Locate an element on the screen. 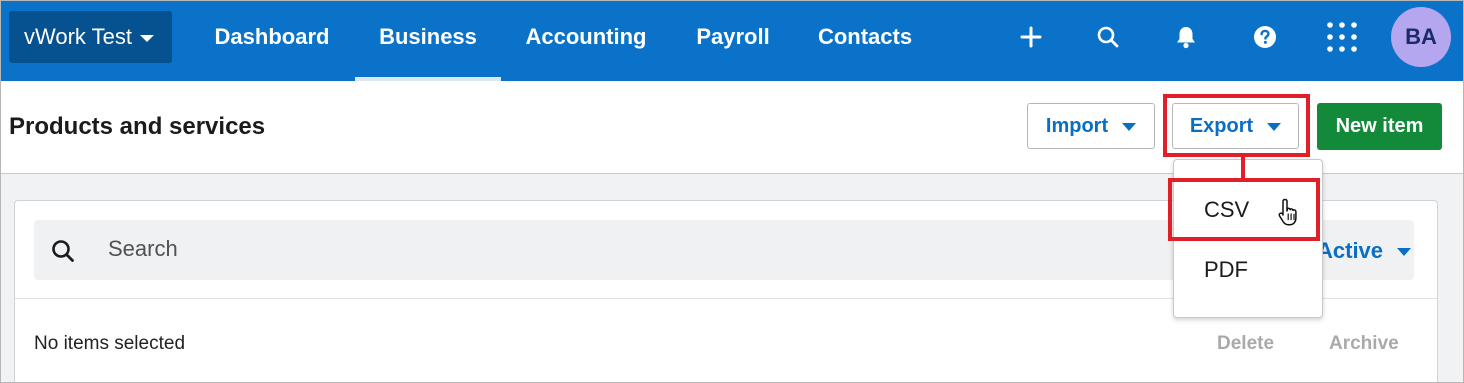  status-filter-dropdown: Active is located at coordinates (1364, 251).